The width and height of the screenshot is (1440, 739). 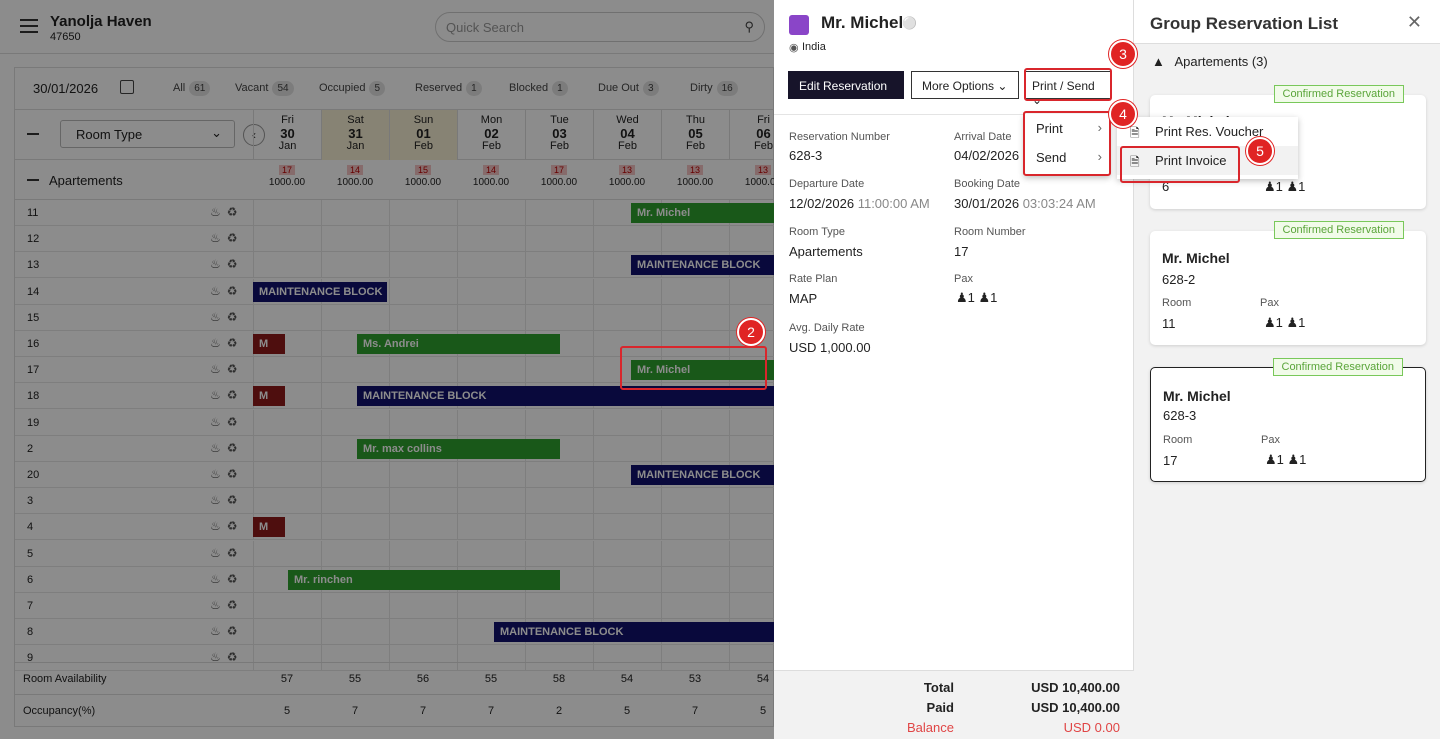 I want to click on total-label: Total, so click(x=938, y=687).